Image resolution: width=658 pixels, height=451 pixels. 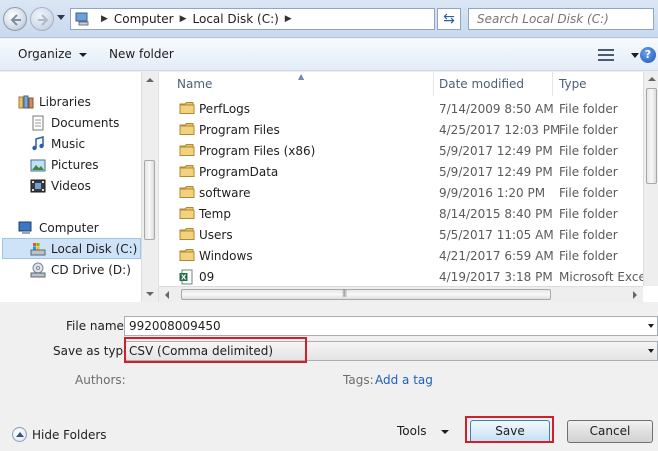 What do you see at coordinates (573, 84) in the screenshot?
I see `column-header-type: Type` at bounding box center [573, 84].